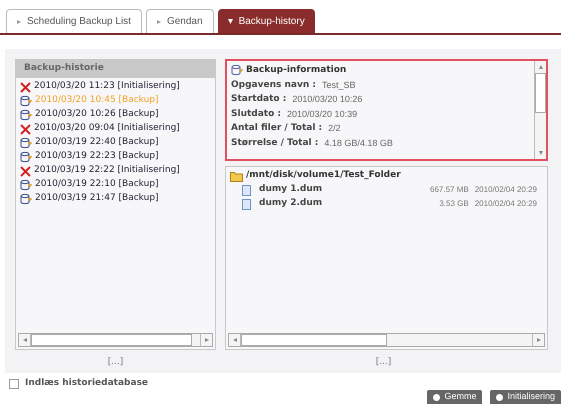 This screenshot has height=404, width=561. What do you see at coordinates (117, 129) in the screenshot?
I see `history-item: 2010/03/20 09:04 [Initialisering]` at bounding box center [117, 129].